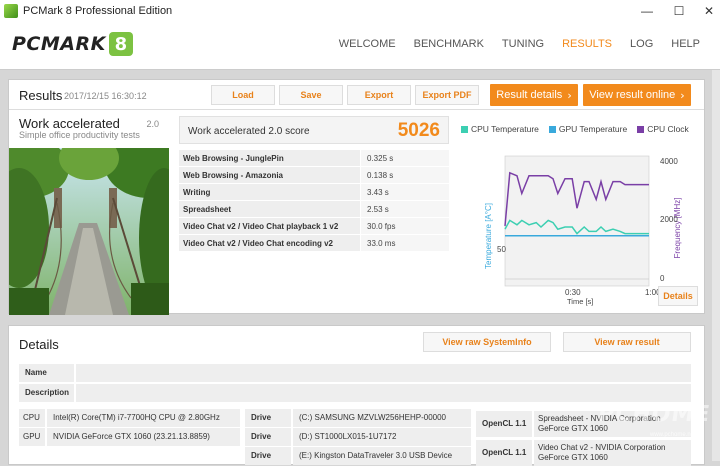  I want to click on description-value-cell, so click(383, 393).